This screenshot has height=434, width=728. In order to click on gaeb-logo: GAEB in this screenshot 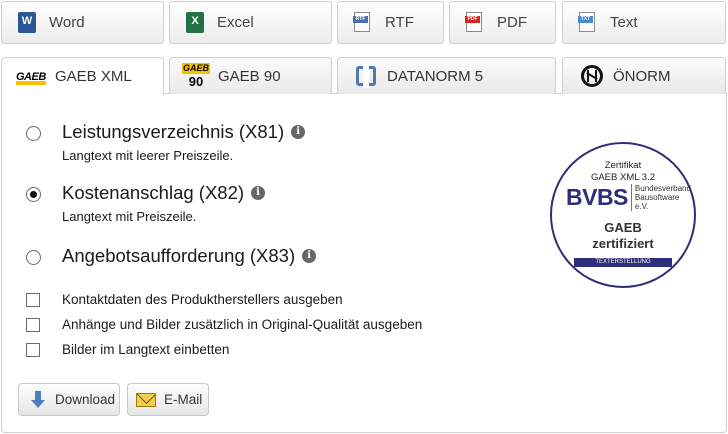, I will do `click(31, 77)`.